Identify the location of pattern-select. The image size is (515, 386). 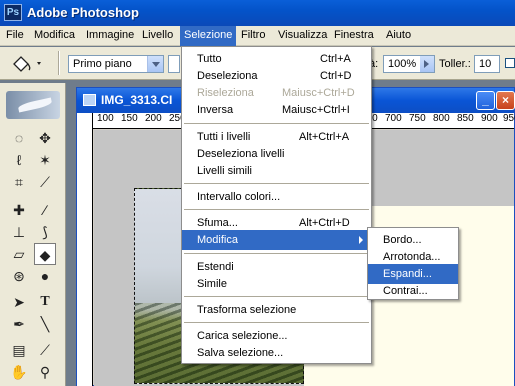
(174, 64).